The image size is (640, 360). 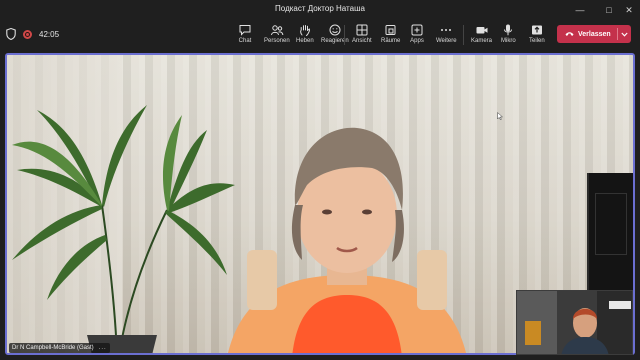 What do you see at coordinates (482, 41) in the screenshot?
I see `camera-label: Kamera` at bounding box center [482, 41].